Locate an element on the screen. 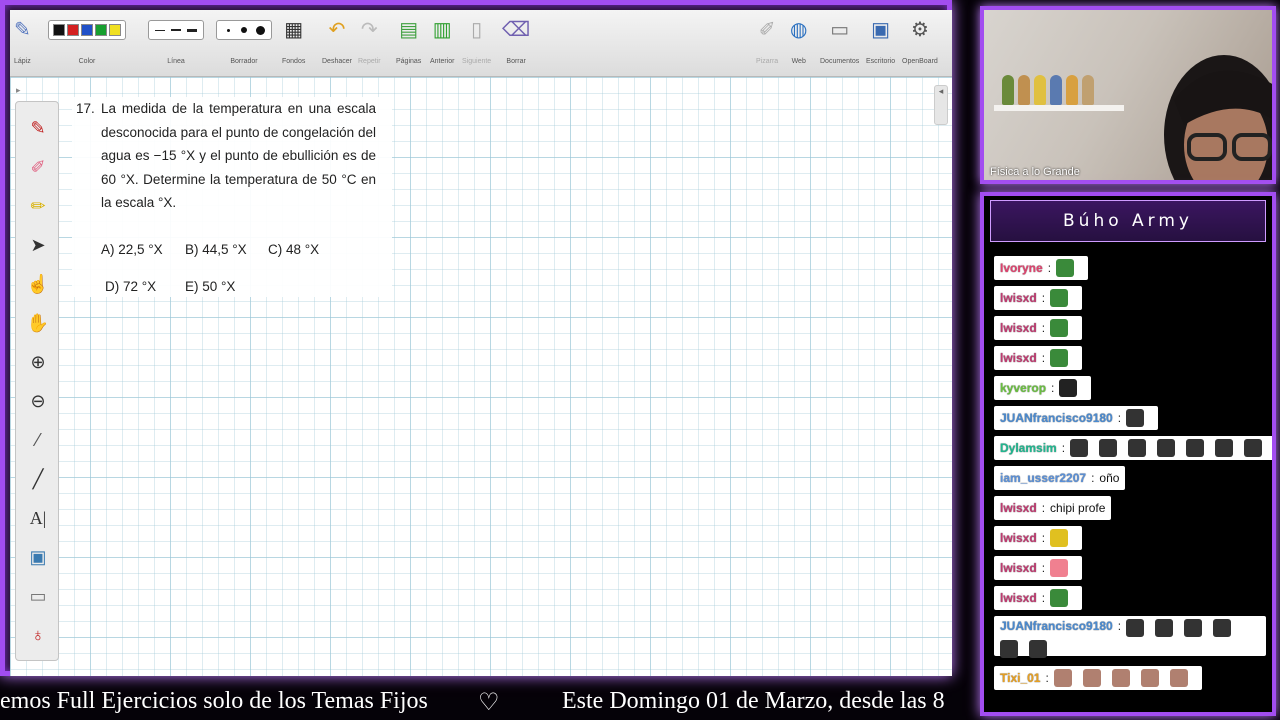  hand-tool-icon: ✋ is located at coordinates (38, 323).